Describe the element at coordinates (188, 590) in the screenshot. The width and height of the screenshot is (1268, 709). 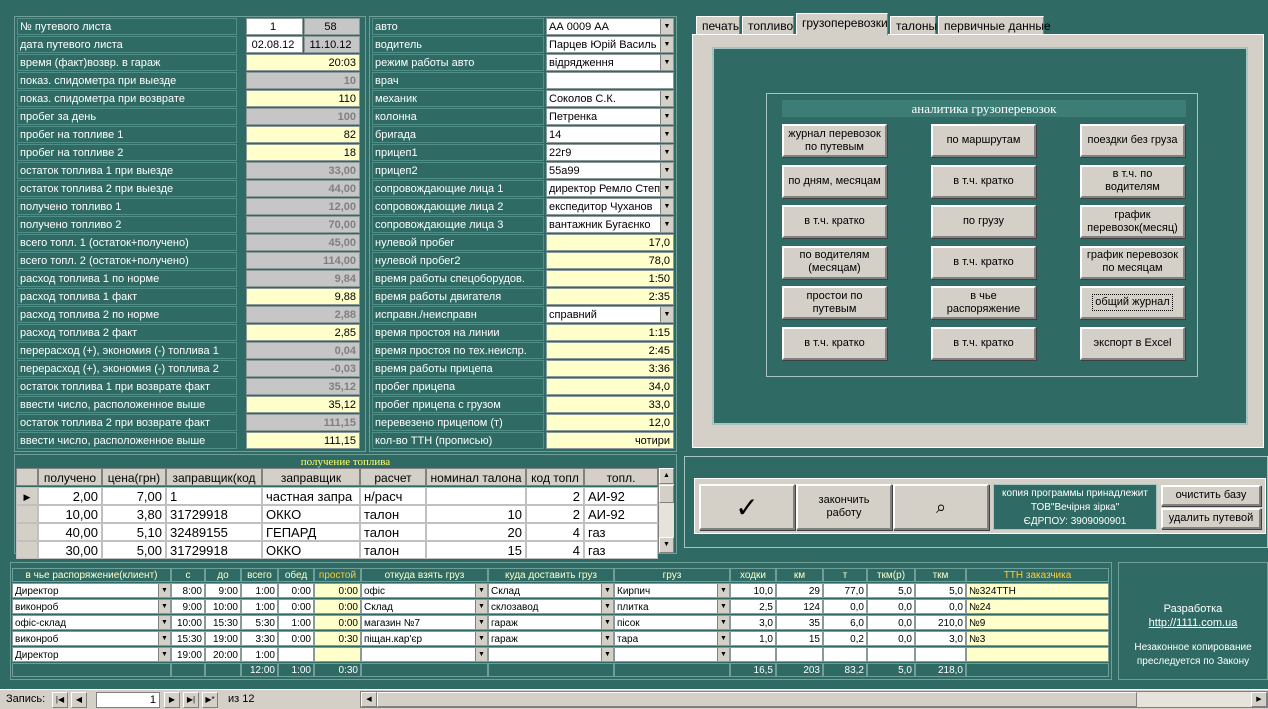
I see `trips-cell: 8:00` at that location.